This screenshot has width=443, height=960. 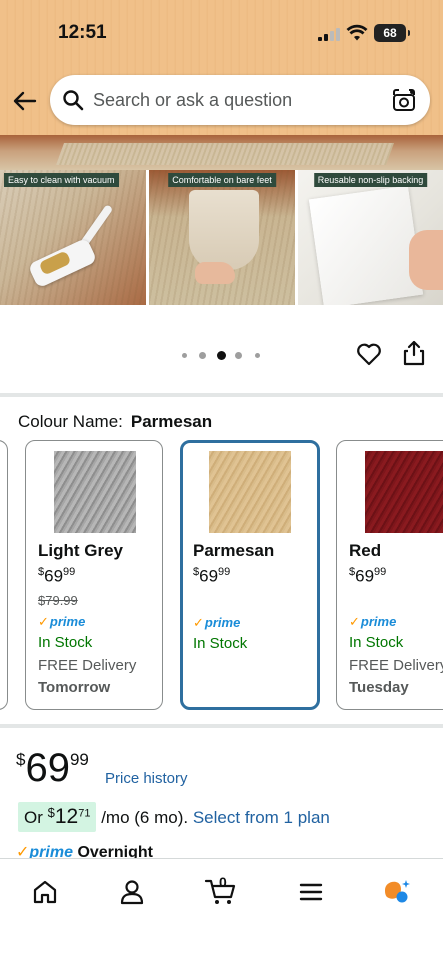 I want to click on status-bar: 12:51 68, so click(x=221, y=31).